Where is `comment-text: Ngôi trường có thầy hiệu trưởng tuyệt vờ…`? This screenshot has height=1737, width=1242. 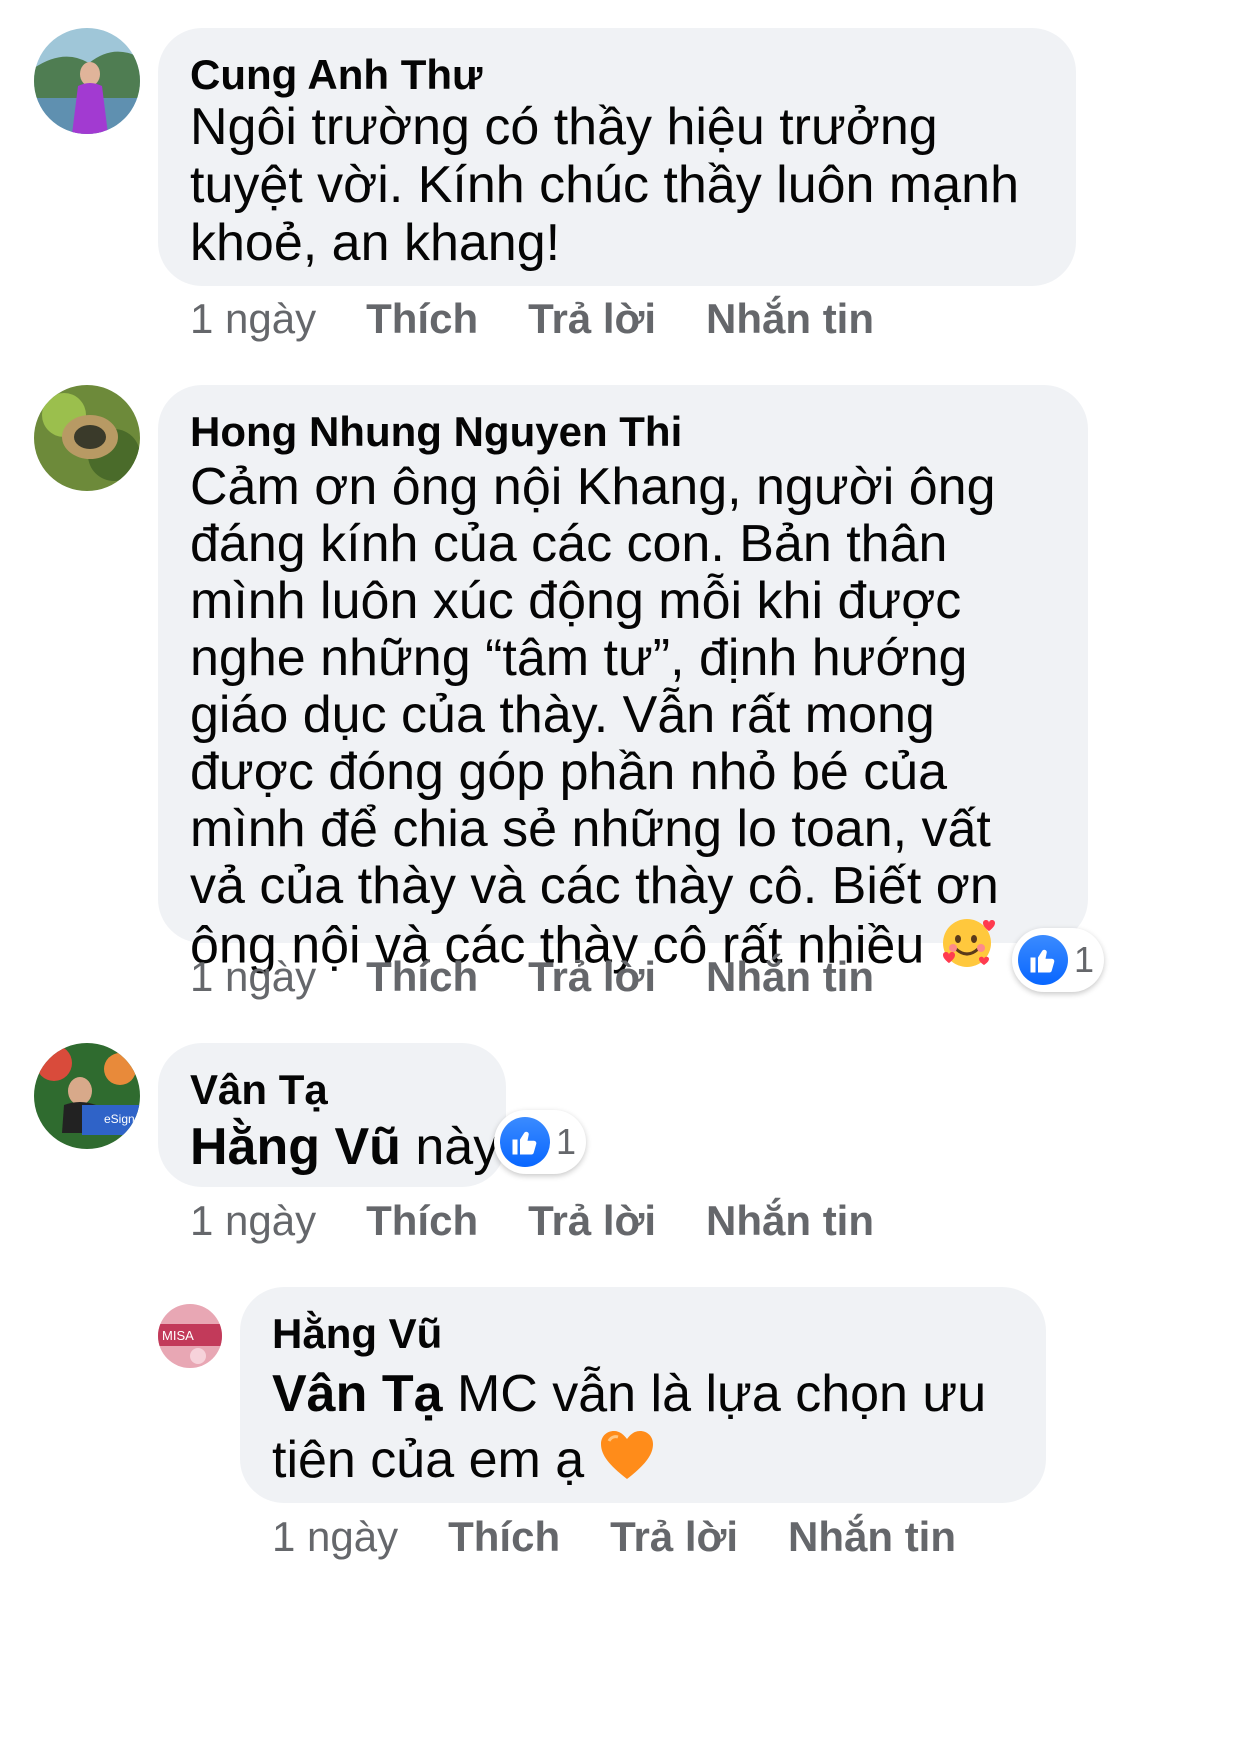 comment-text: Ngôi trường có thầy hiệu trưởng tuyệt vờ… is located at coordinates (605, 185).